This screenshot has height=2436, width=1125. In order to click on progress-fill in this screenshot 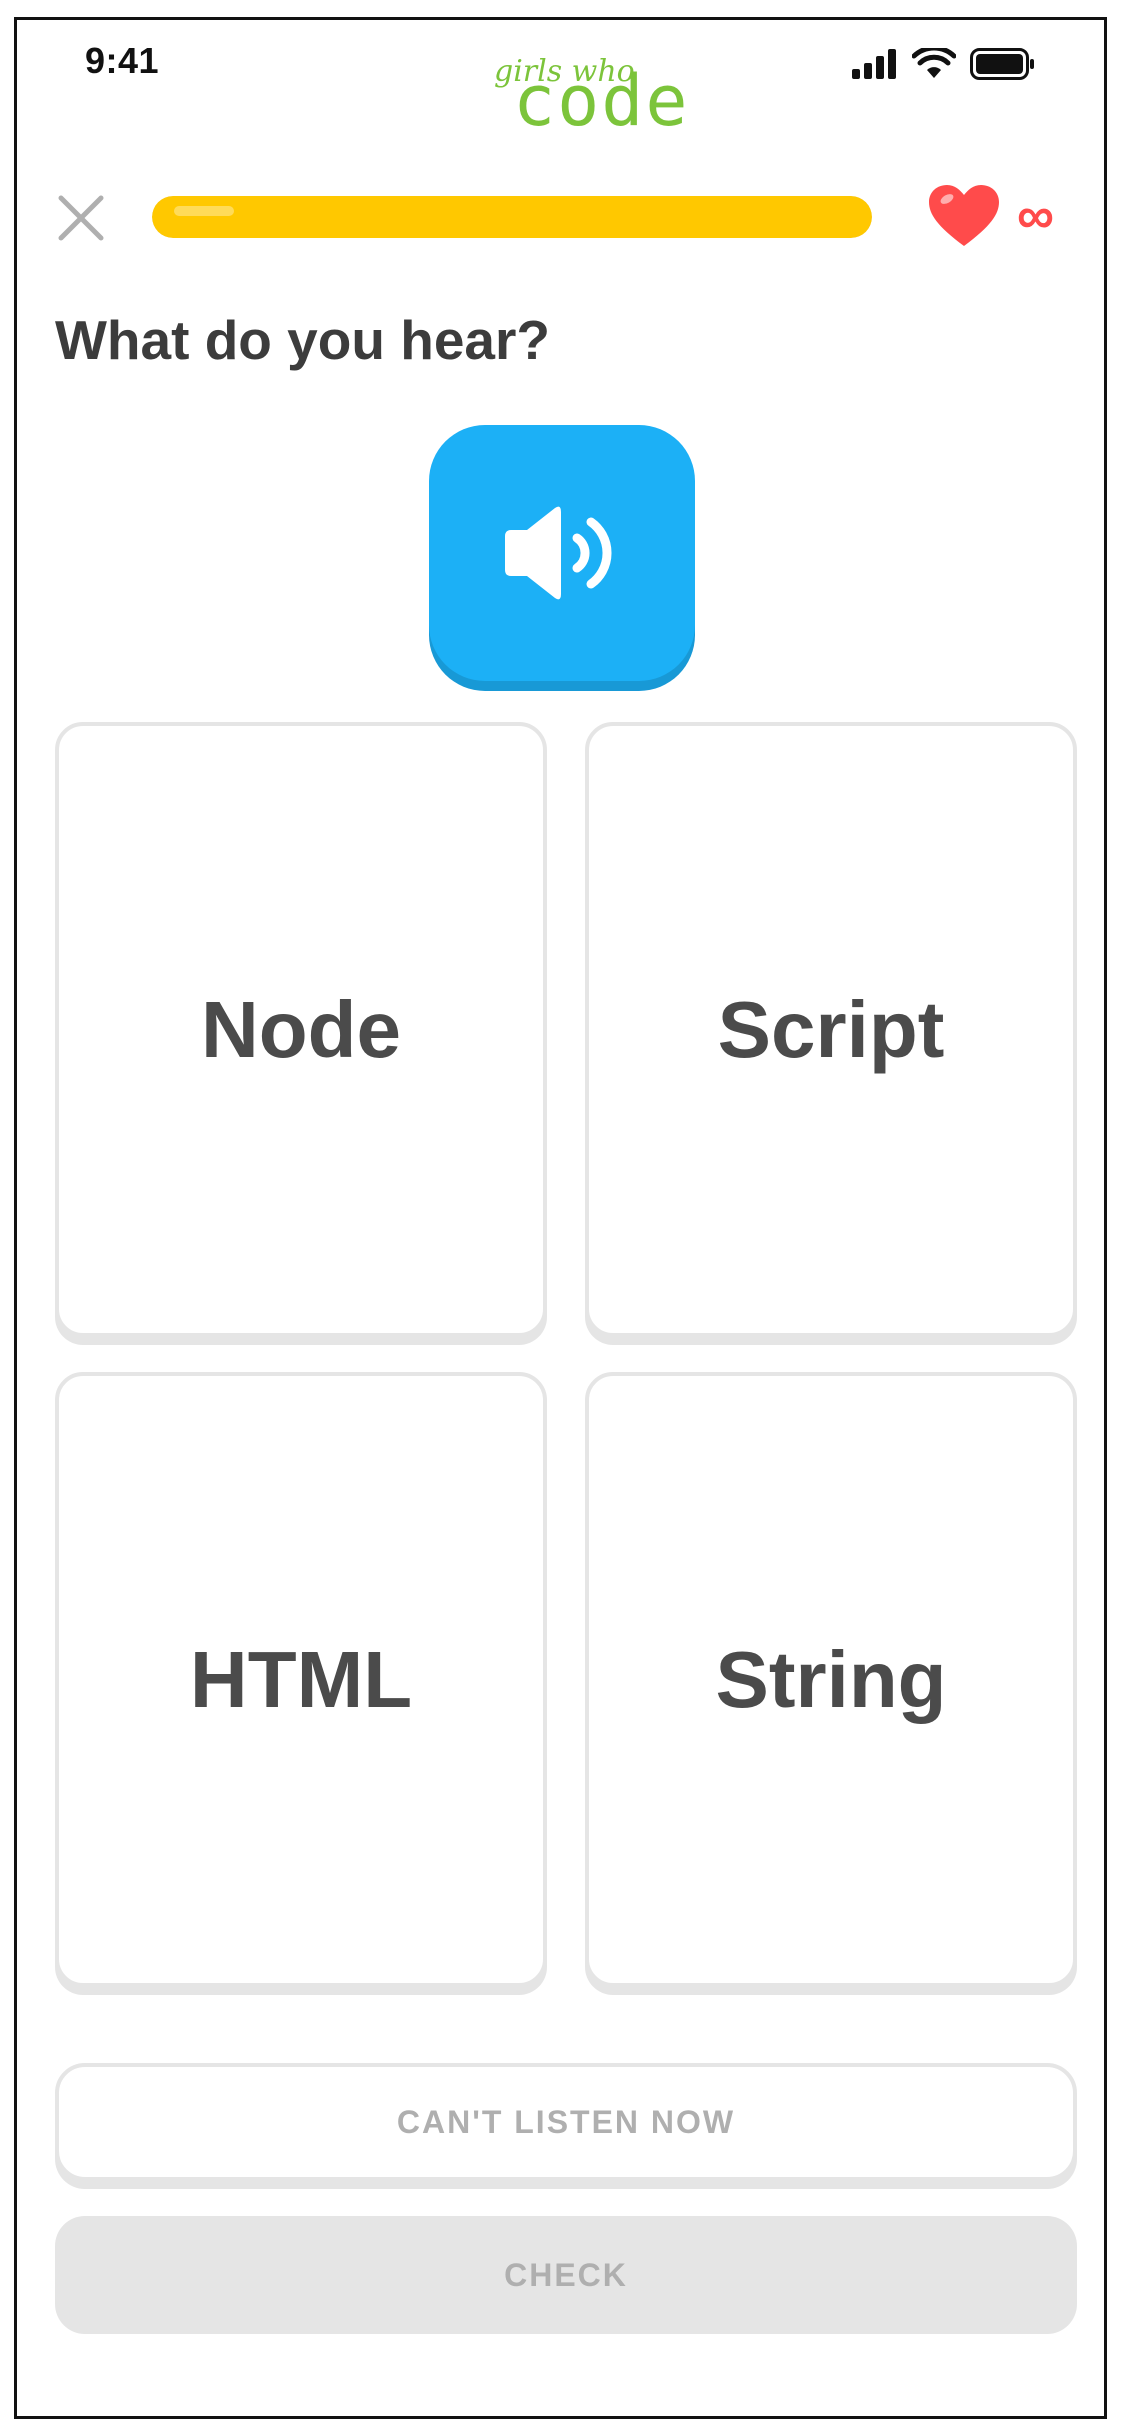, I will do `click(512, 217)`.